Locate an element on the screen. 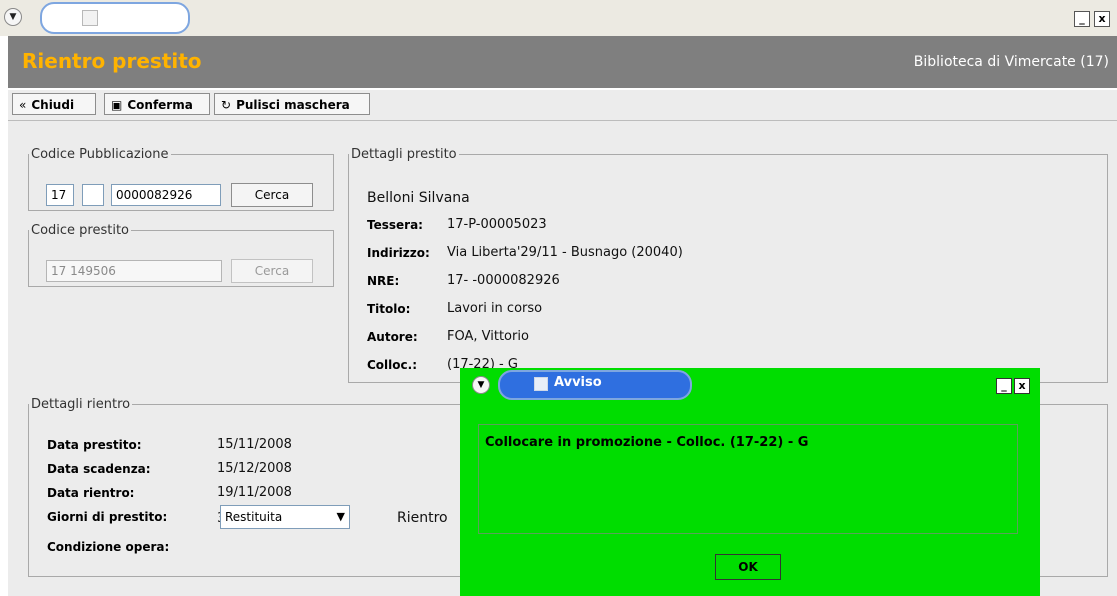  data-scadenza-value: 15/12/2008 is located at coordinates (254, 468).